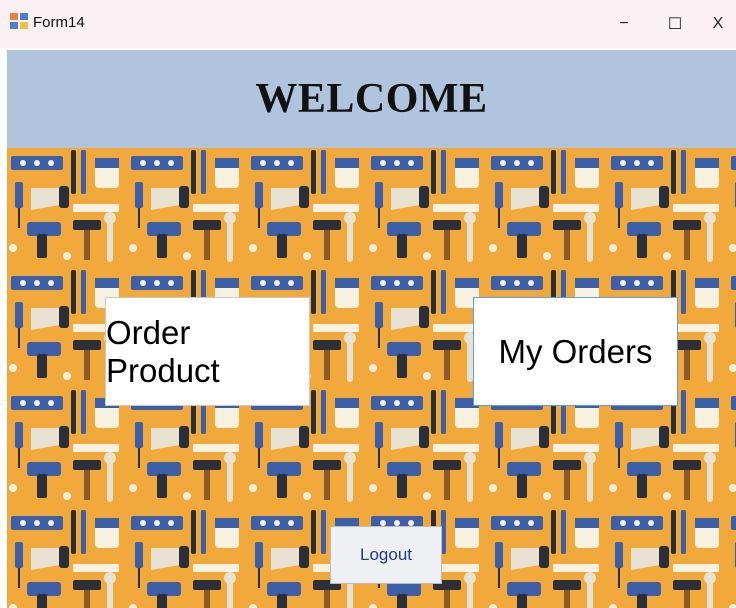 This screenshot has width=736, height=608. What do you see at coordinates (386, 555) in the screenshot?
I see `logout-button: Logout` at bounding box center [386, 555].